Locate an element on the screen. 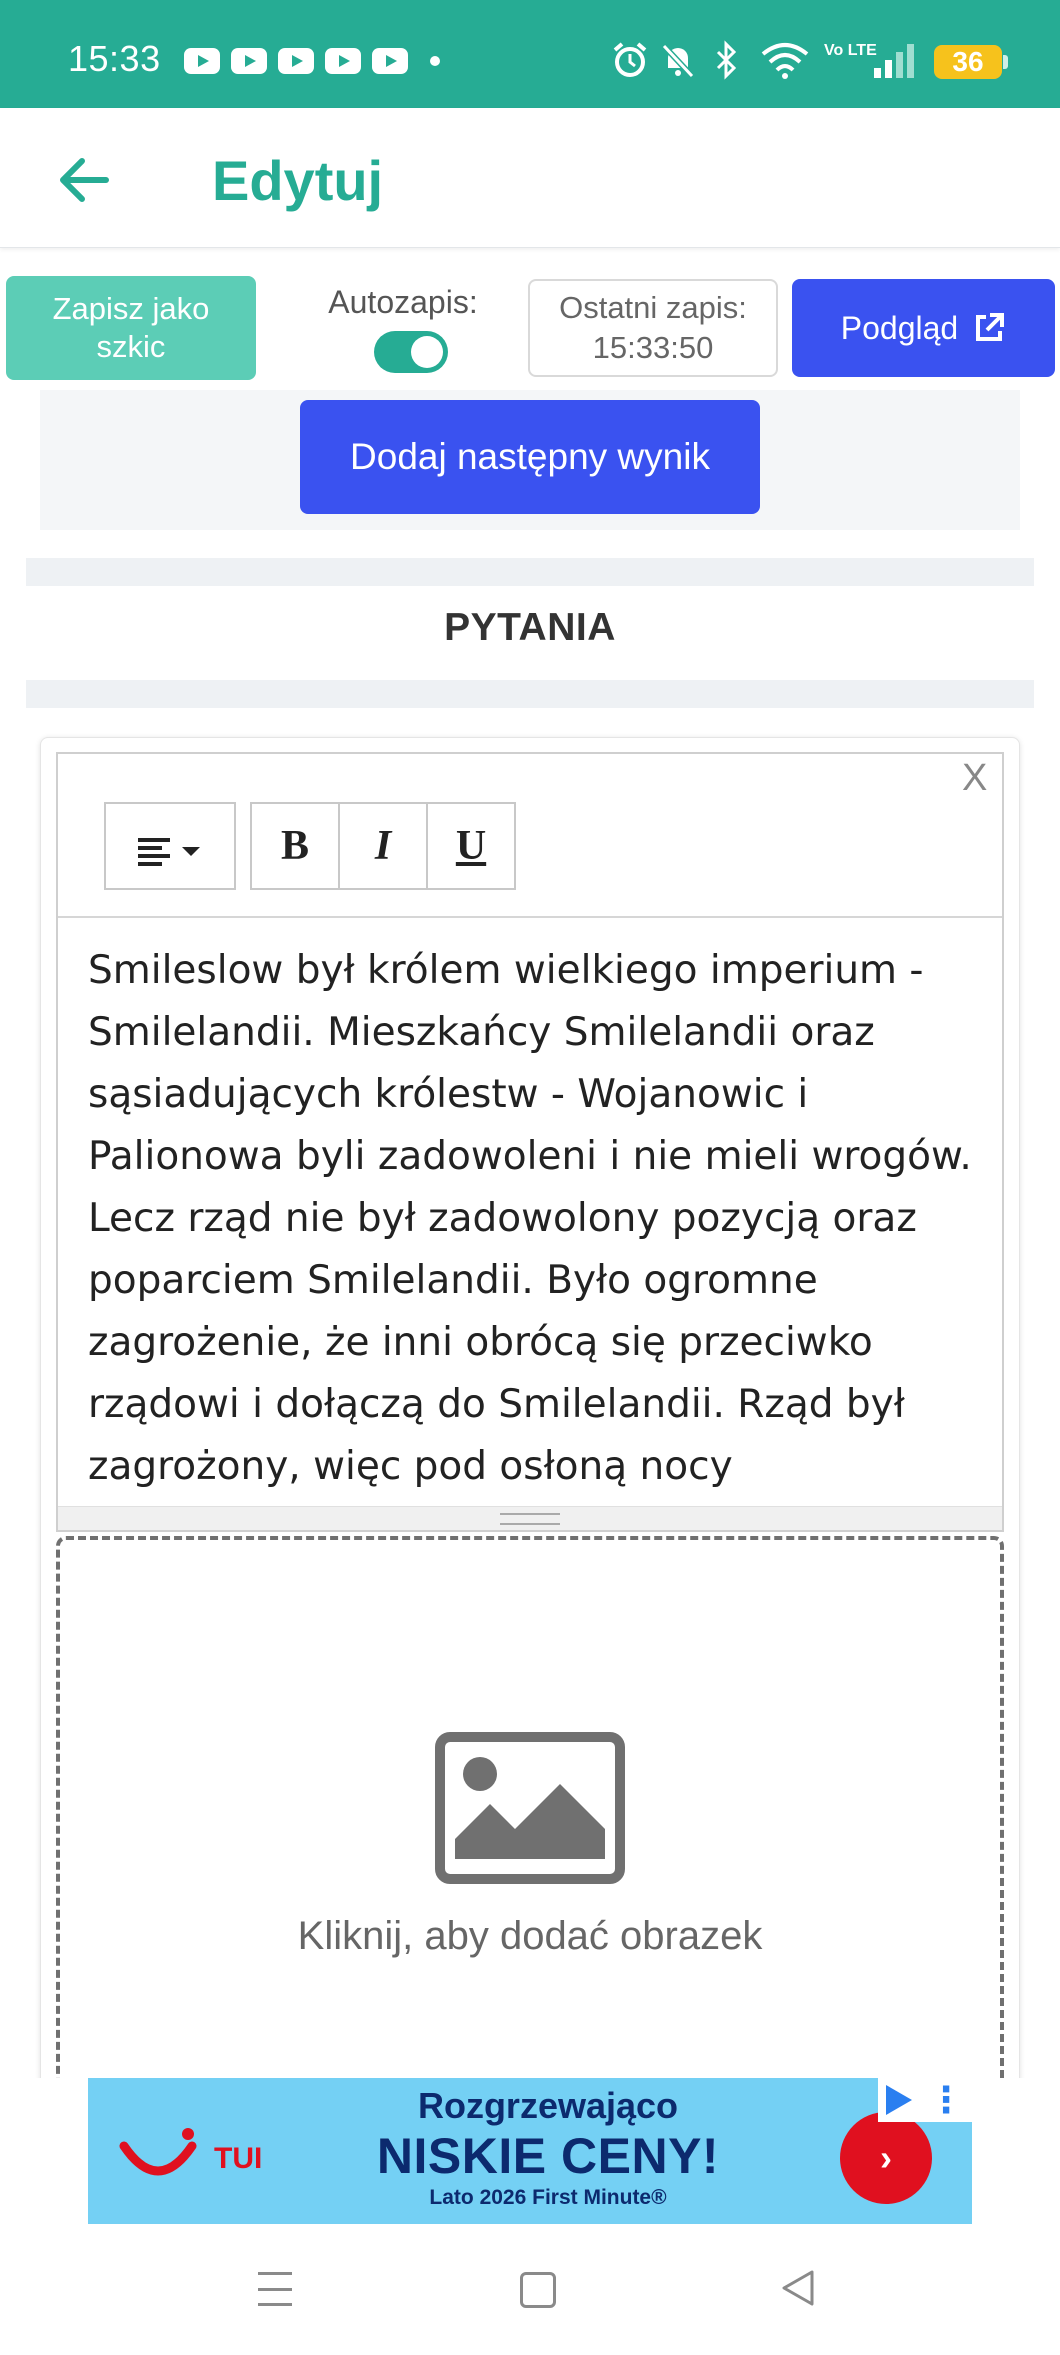 This screenshot has height=2355, width=1060. last-save-time: 15:33:50 is located at coordinates (653, 347).